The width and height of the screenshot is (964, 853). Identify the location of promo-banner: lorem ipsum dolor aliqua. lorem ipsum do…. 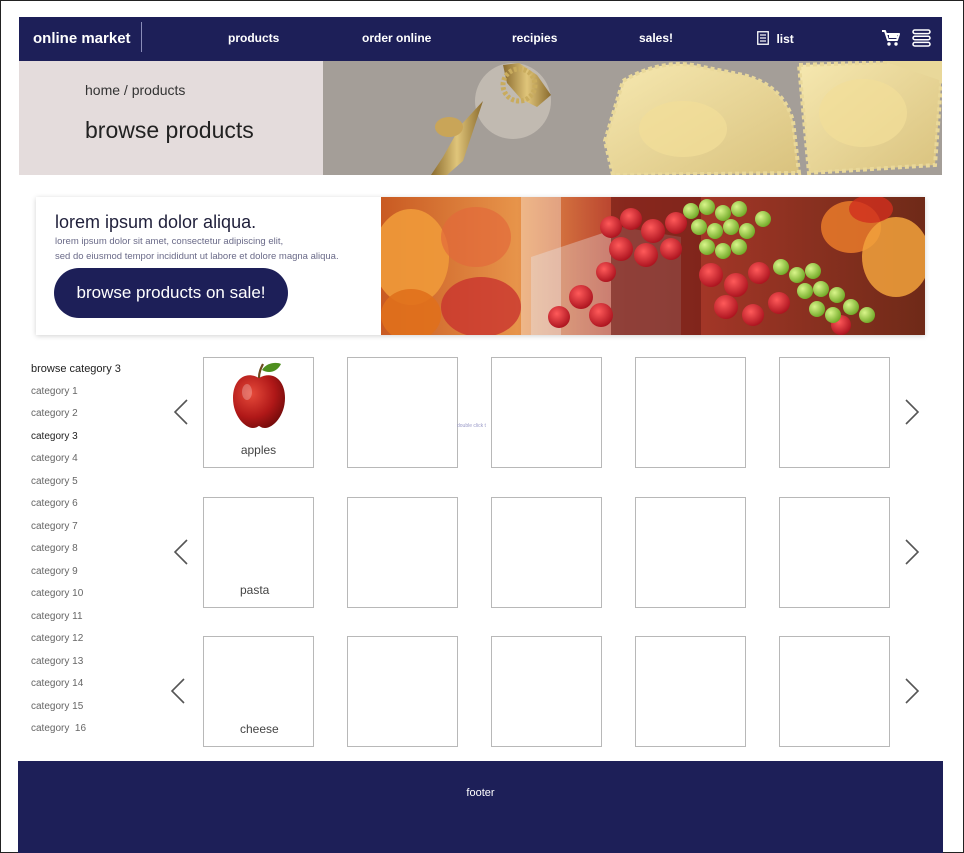
(480, 266).